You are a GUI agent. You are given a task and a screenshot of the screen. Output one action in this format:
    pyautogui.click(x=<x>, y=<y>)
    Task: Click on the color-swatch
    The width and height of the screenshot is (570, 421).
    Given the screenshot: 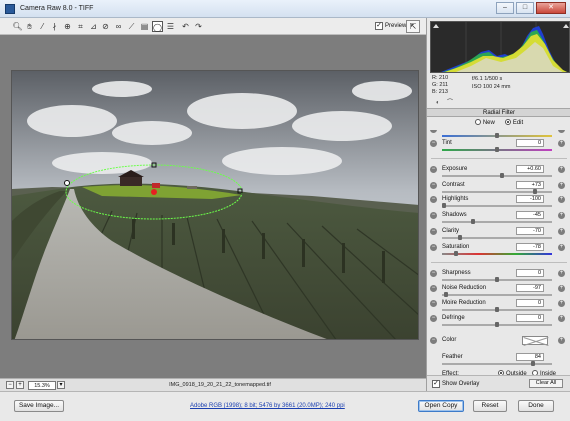 What is the action you would take?
    pyautogui.click(x=535, y=340)
    